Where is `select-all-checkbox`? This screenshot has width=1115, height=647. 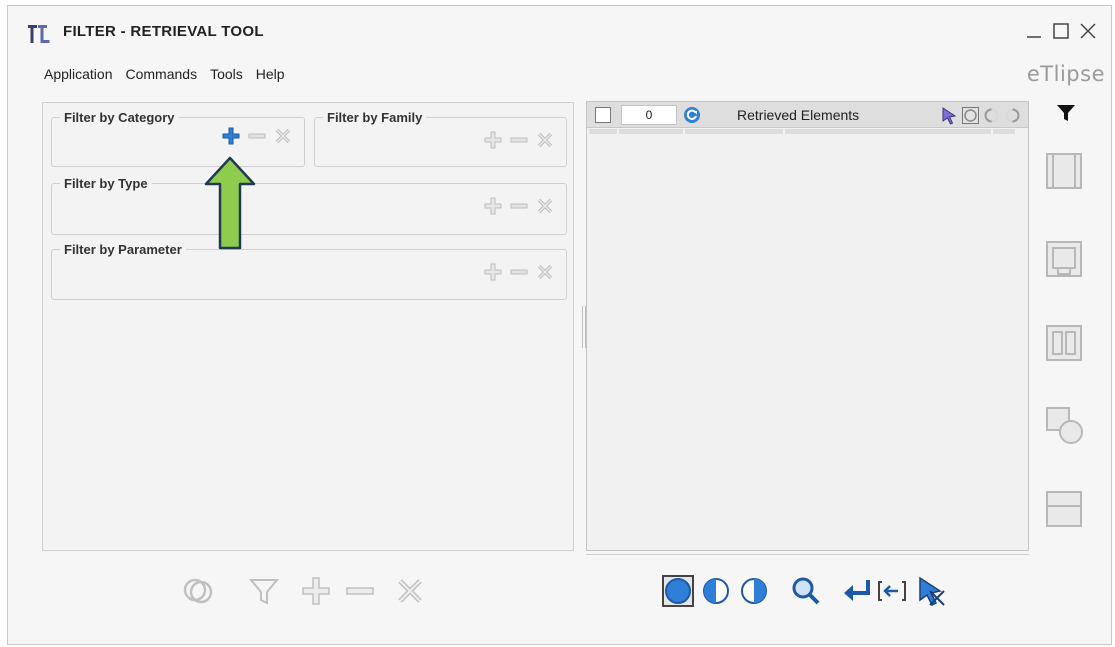
select-all-checkbox is located at coordinates (603, 115).